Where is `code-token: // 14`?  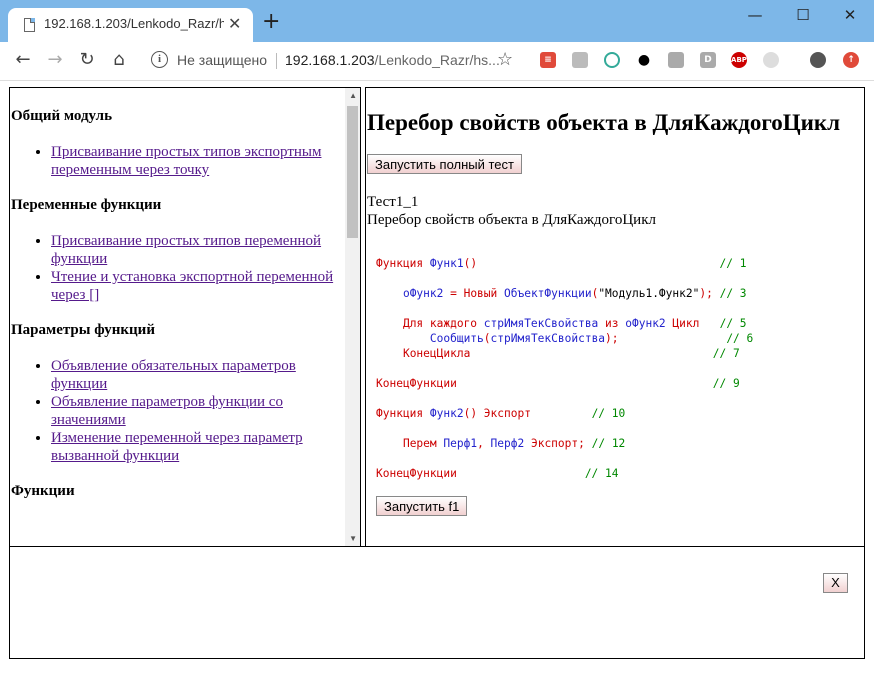 code-token: // 14 is located at coordinates (601, 473).